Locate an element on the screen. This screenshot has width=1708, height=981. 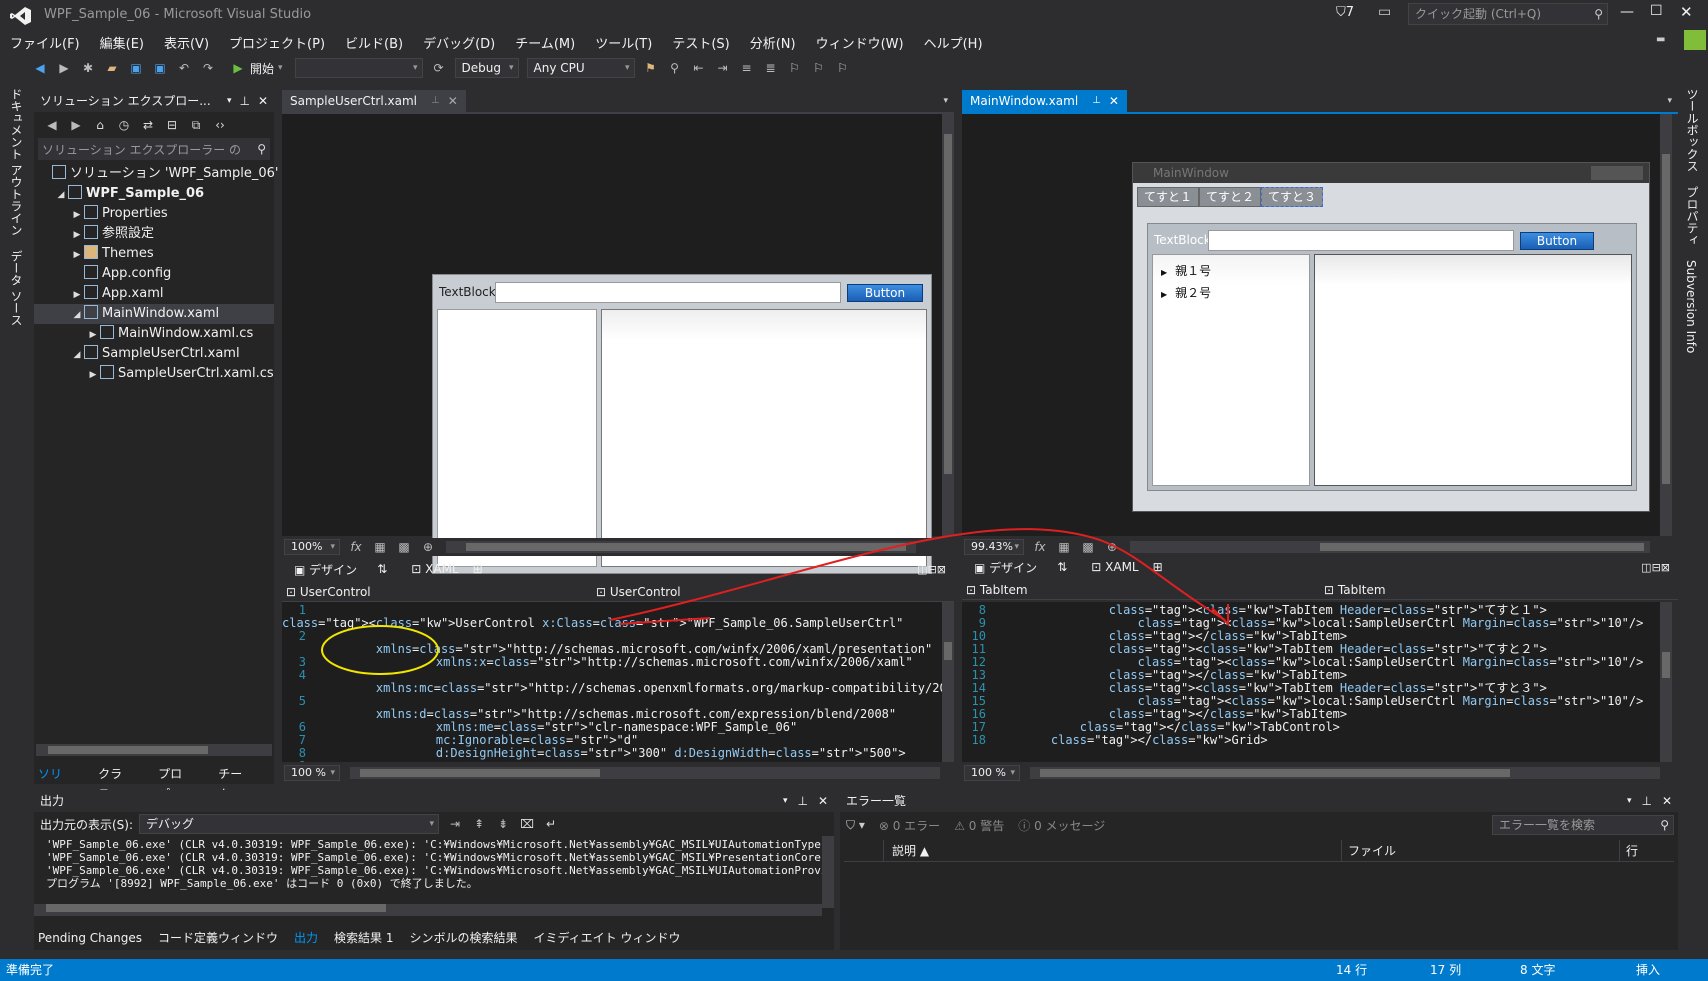
grid-icon: ▦ is located at coordinates (380, 547).